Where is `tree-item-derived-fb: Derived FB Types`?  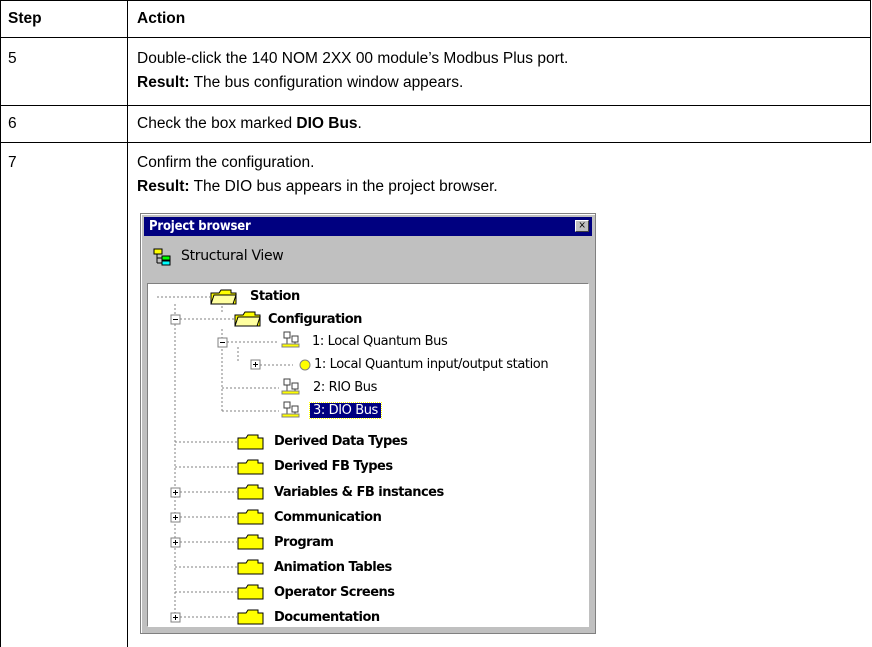
tree-item-derived-fb: Derived FB Types is located at coordinates (333, 467).